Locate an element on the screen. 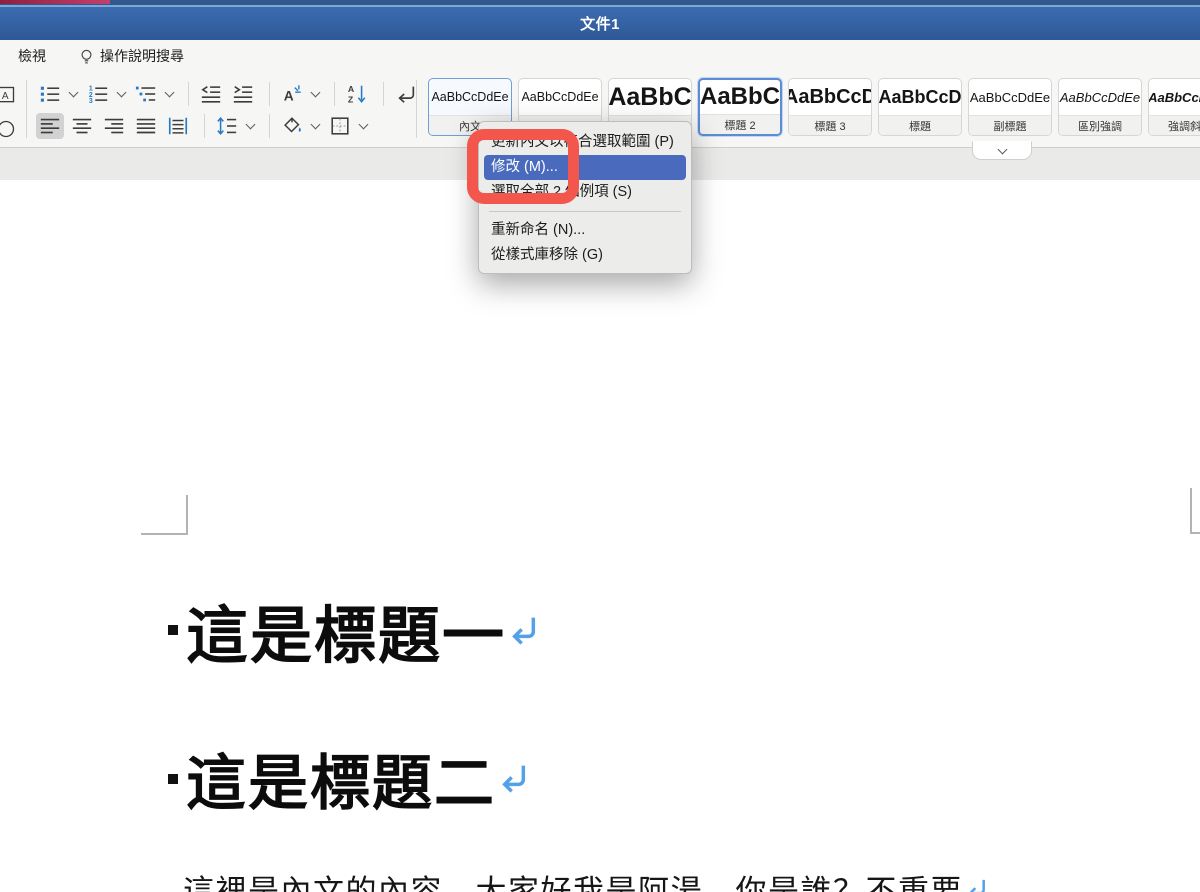  phonetic-guide-button: A is located at coordinates (292, 94).